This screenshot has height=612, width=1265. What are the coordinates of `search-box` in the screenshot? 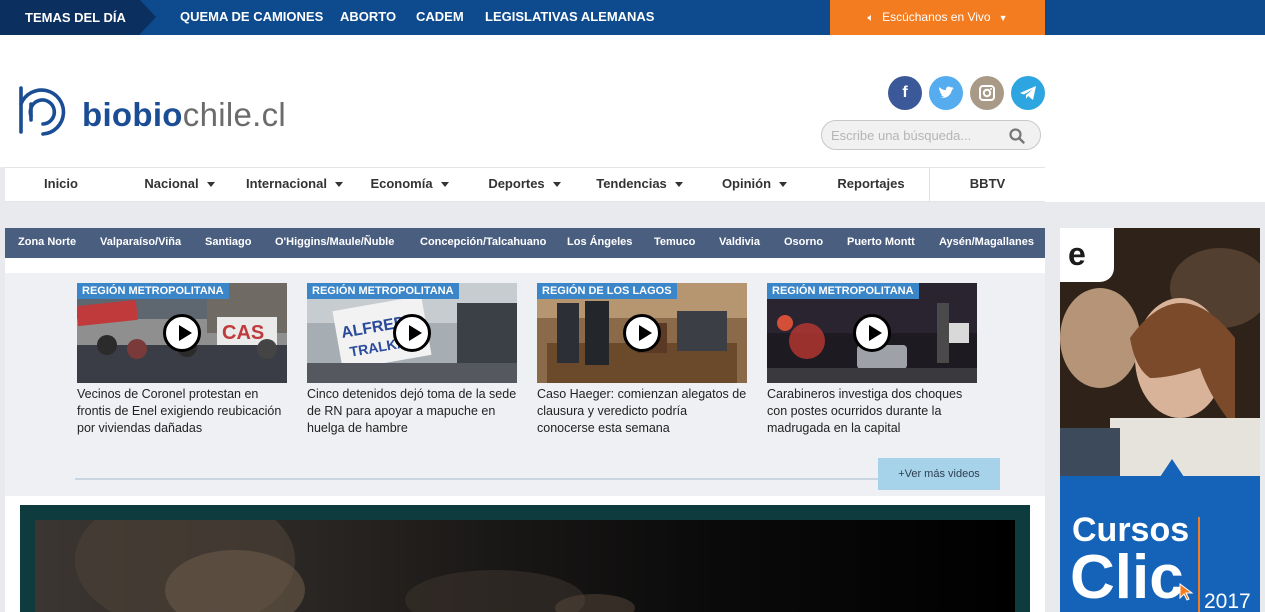 It's located at (931, 135).